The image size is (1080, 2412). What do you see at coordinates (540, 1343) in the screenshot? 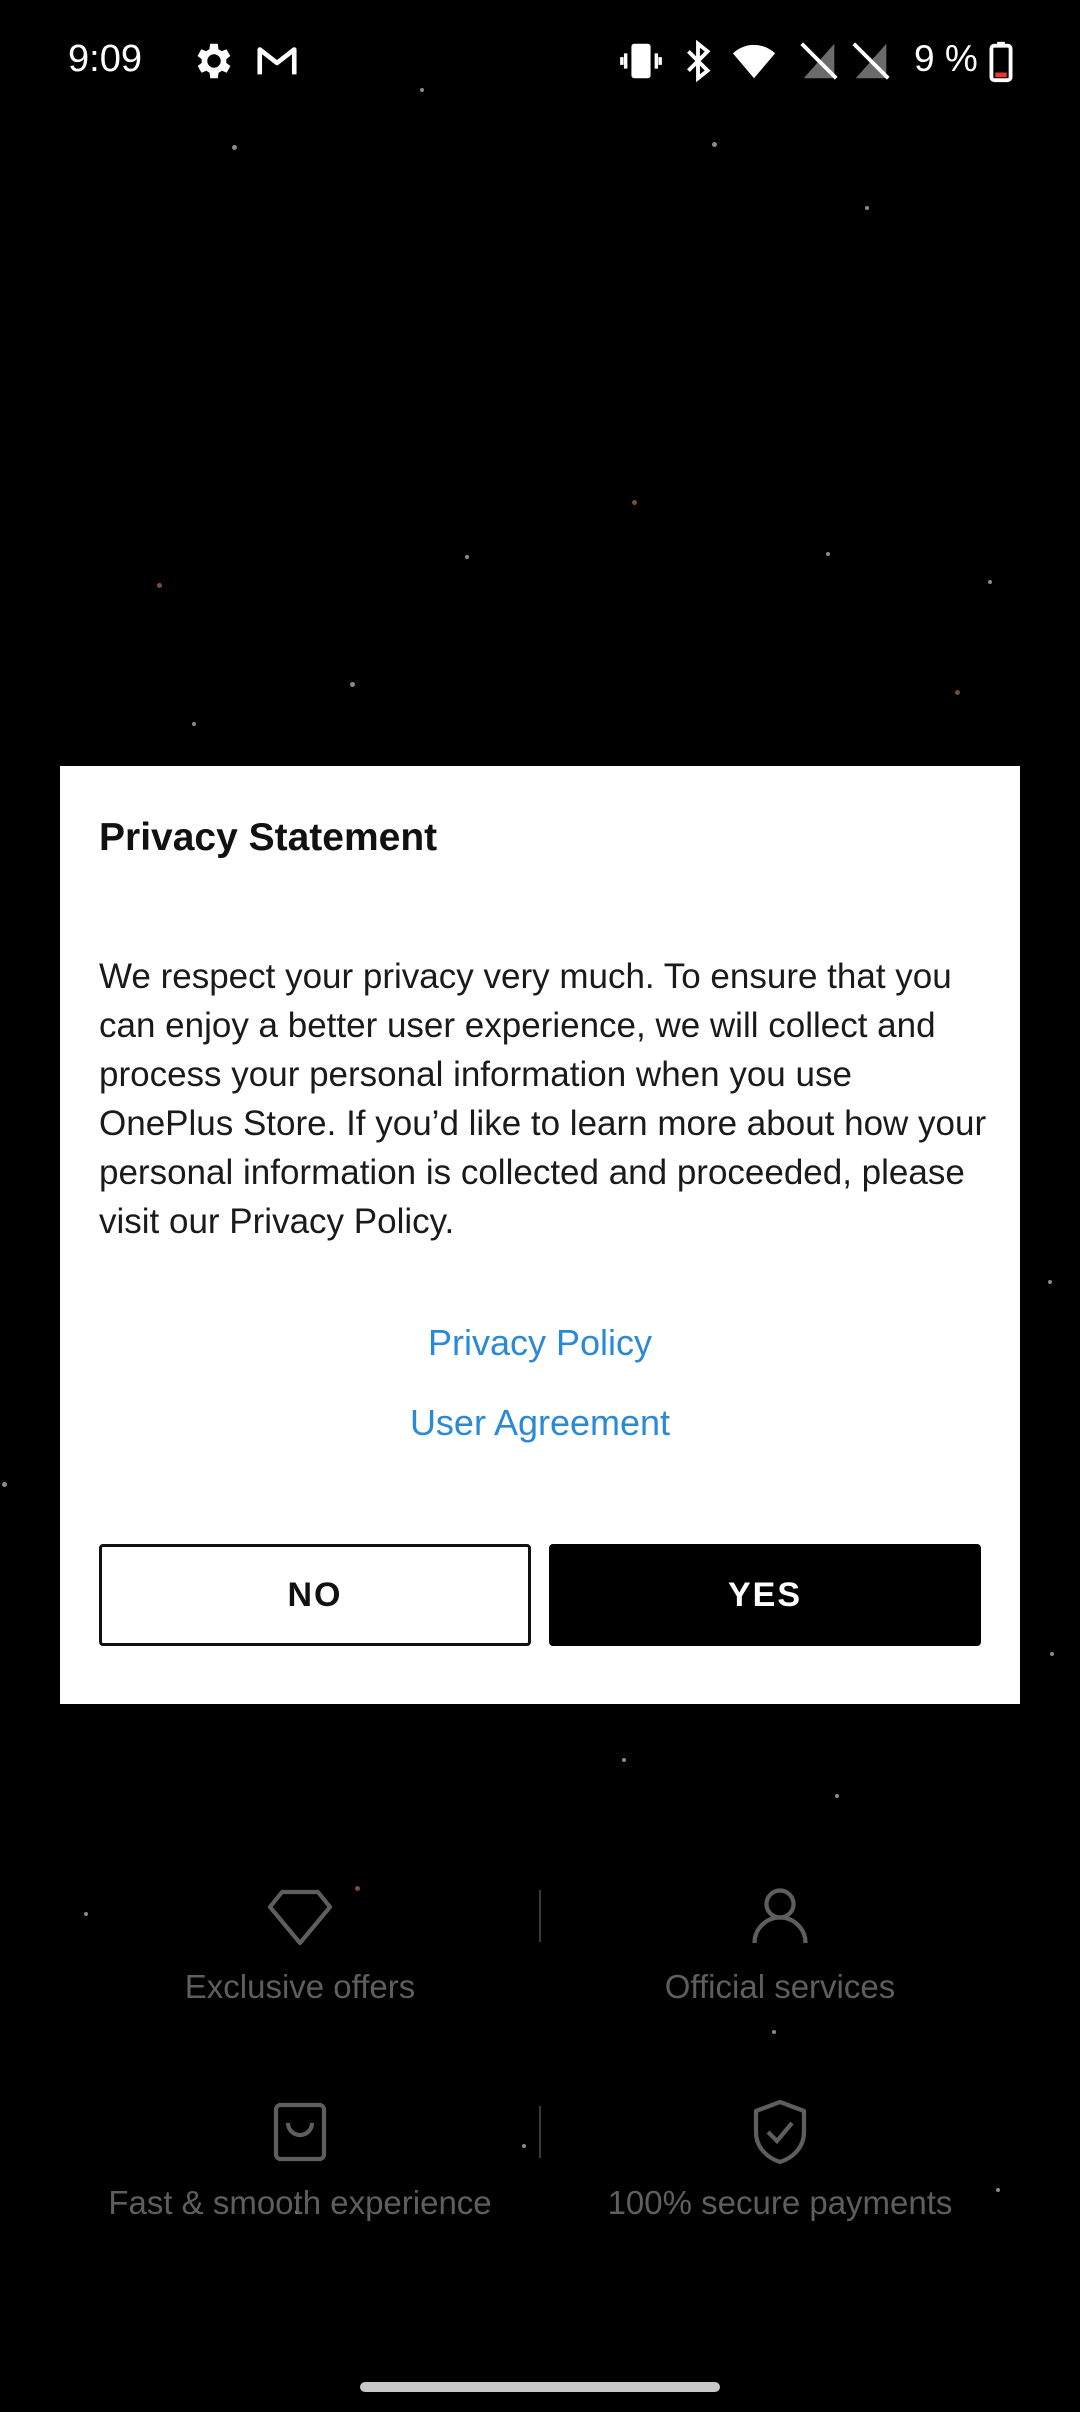
I see `privacy-policy-link: Privacy Policy` at bounding box center [540, 1343].